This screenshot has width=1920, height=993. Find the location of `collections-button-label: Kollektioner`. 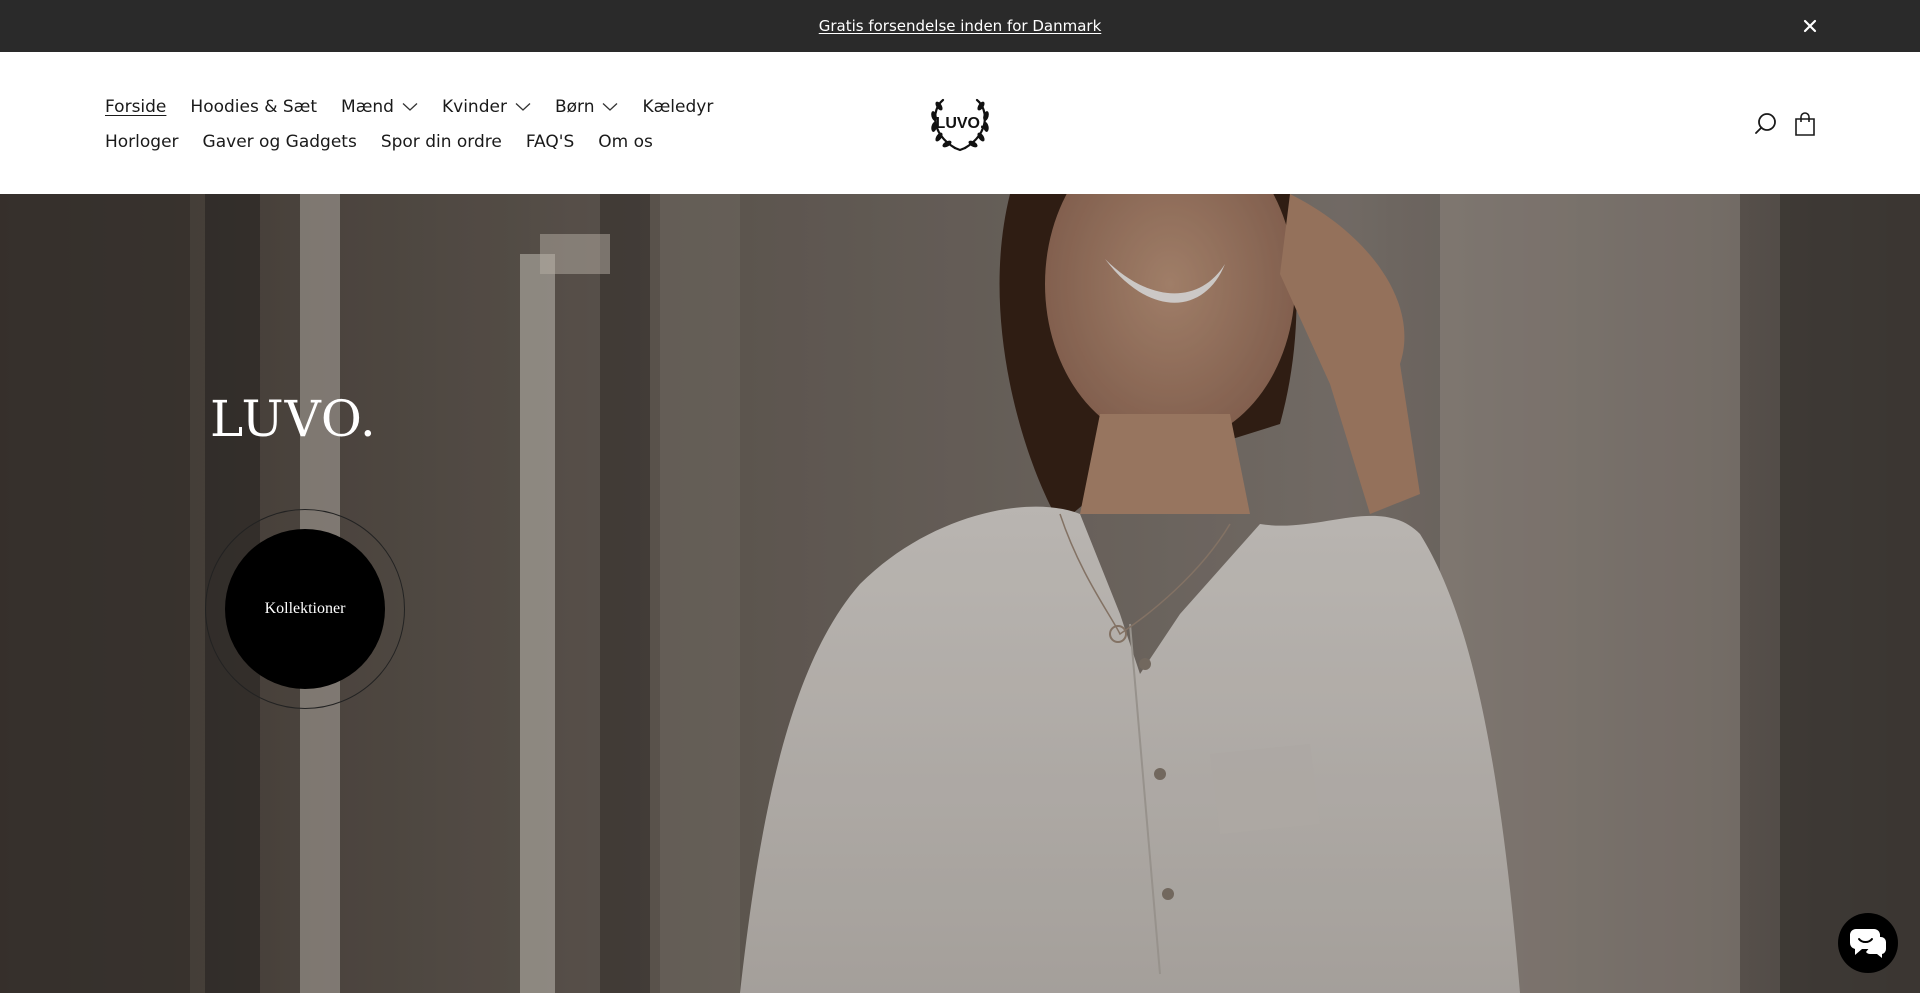

collections-button-label: Kollektioner is located at coordinates (305, 608).